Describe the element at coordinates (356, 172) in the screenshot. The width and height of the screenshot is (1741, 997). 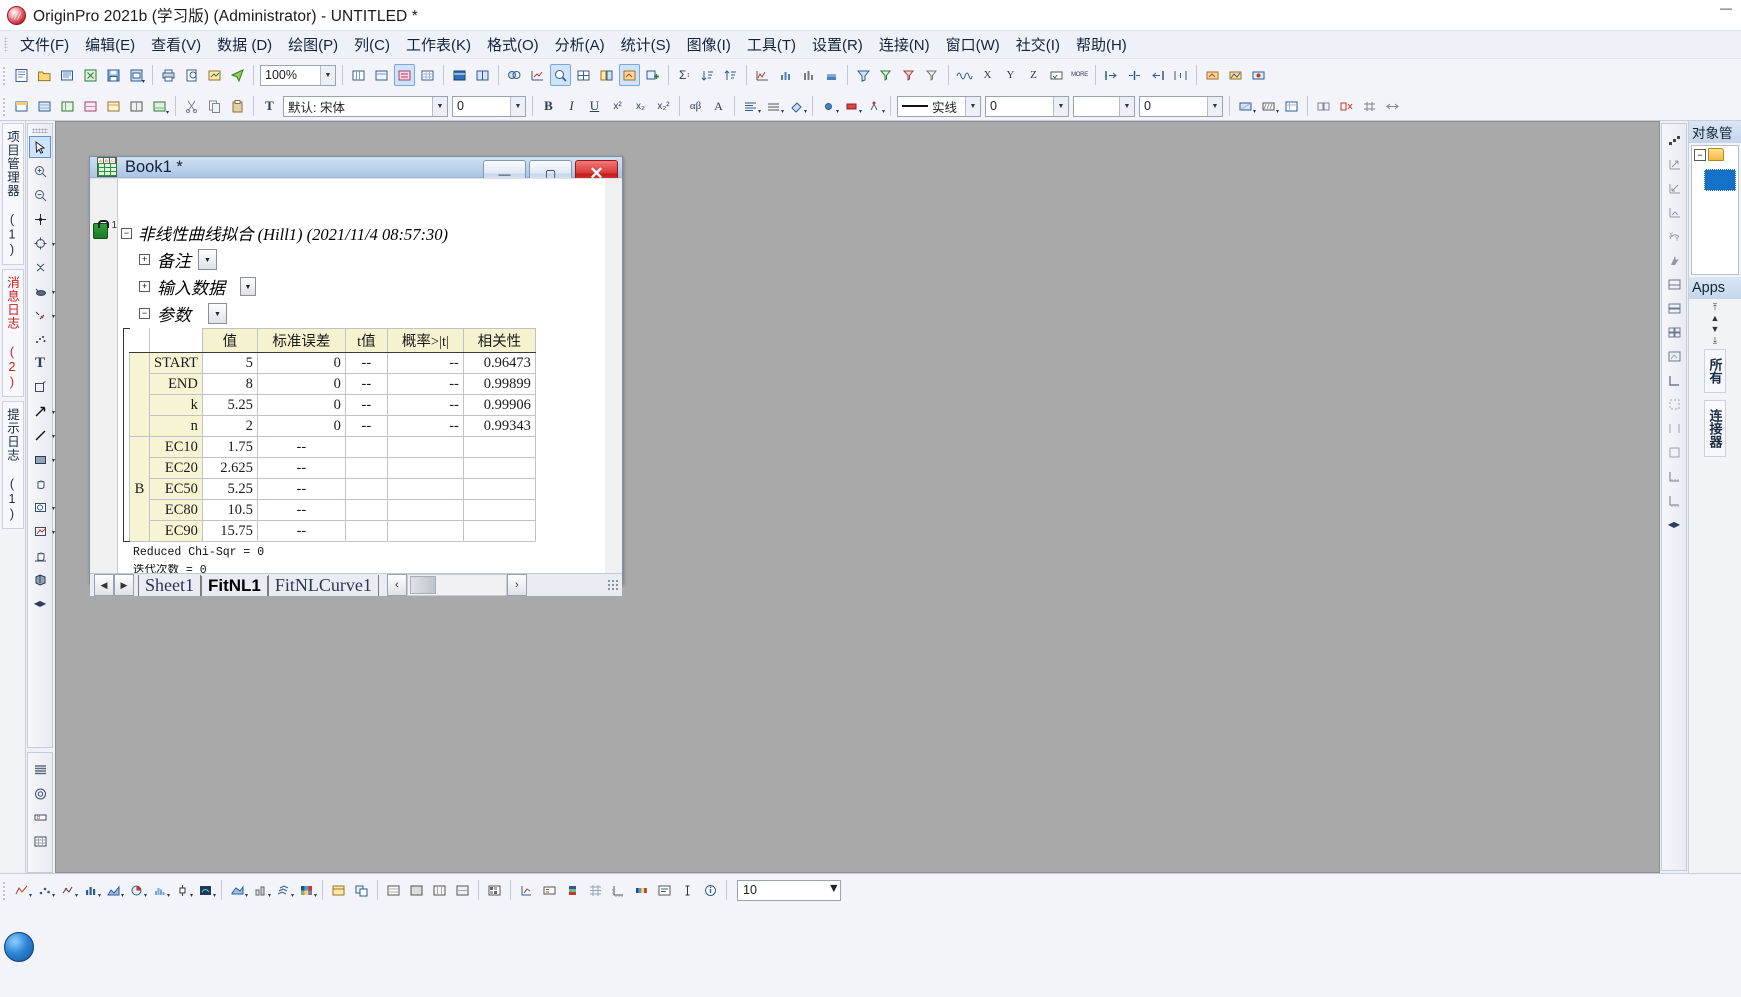
I see `book1-title-bar: ABC Book1 * — ▢ ✕` at that location.